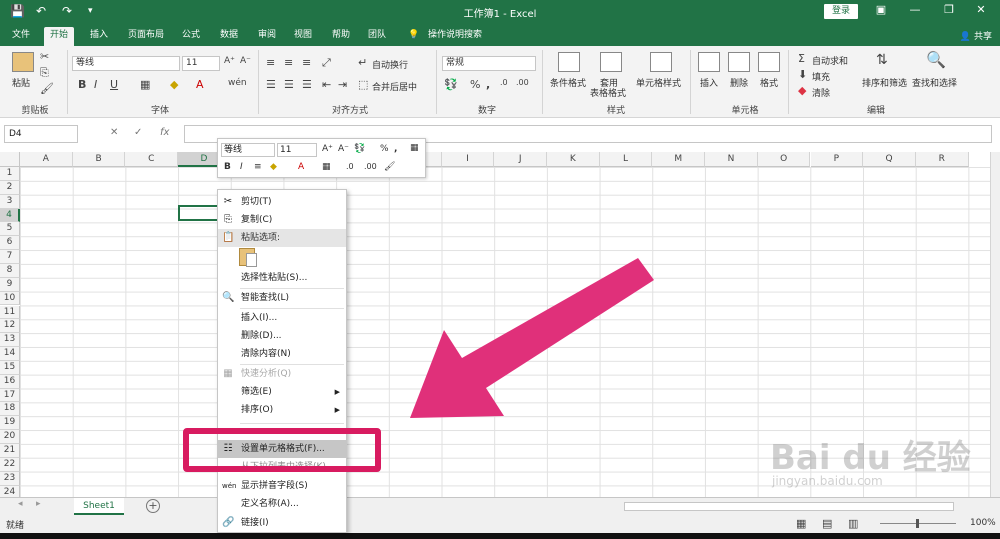 Image resolution: width=1000 pixels, height=539 pixels. I want to click on autosum-icon: Σ, so click(801, 58).